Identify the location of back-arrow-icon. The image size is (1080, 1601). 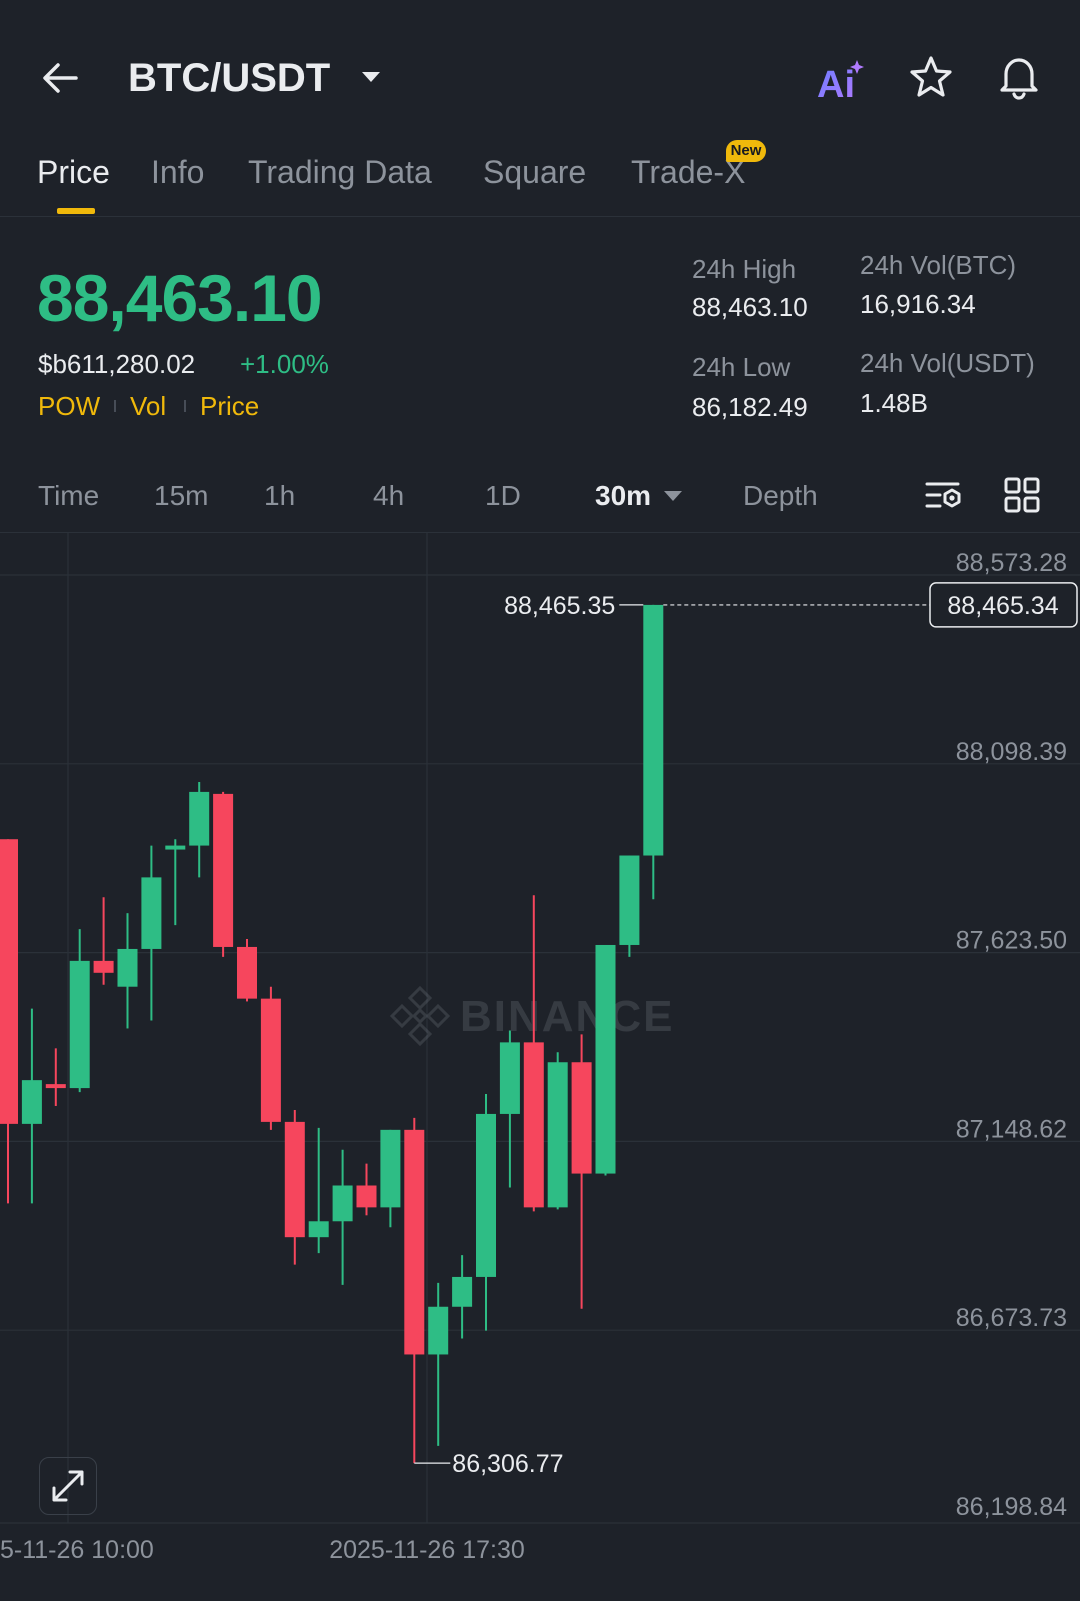
(60, 78).